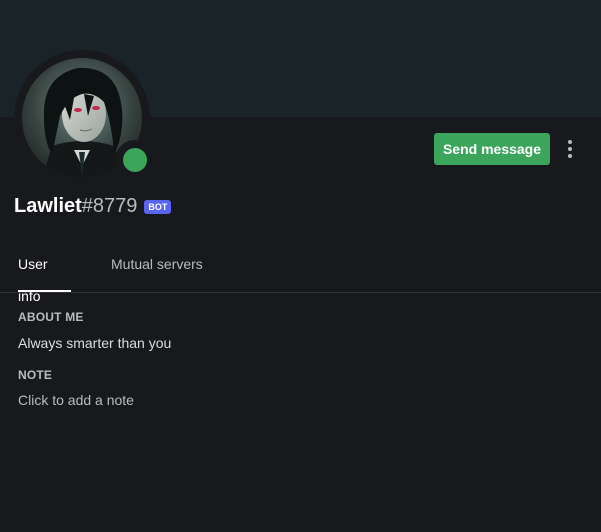 The width and height of the screenshot is (601, 532). I want to click on profile-tabs: User info Mutual servers, so click(300, 276).